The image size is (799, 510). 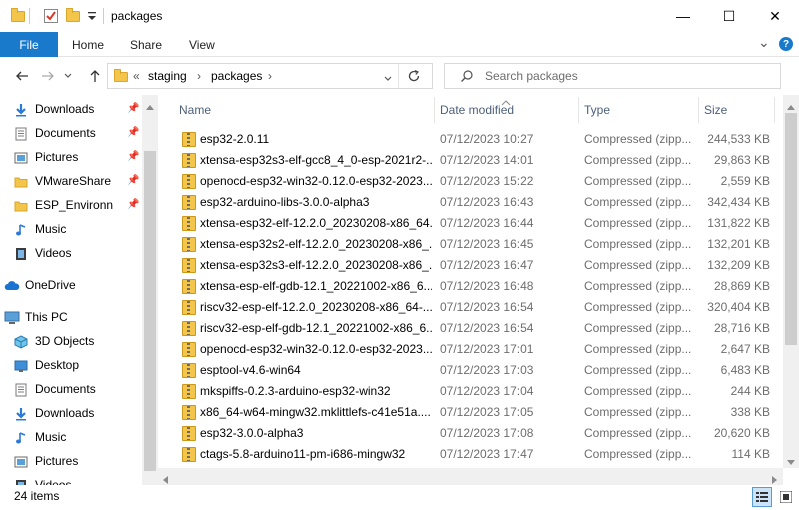 I want to click on file-size: 2,559 KB, so click(x=745, y=181).